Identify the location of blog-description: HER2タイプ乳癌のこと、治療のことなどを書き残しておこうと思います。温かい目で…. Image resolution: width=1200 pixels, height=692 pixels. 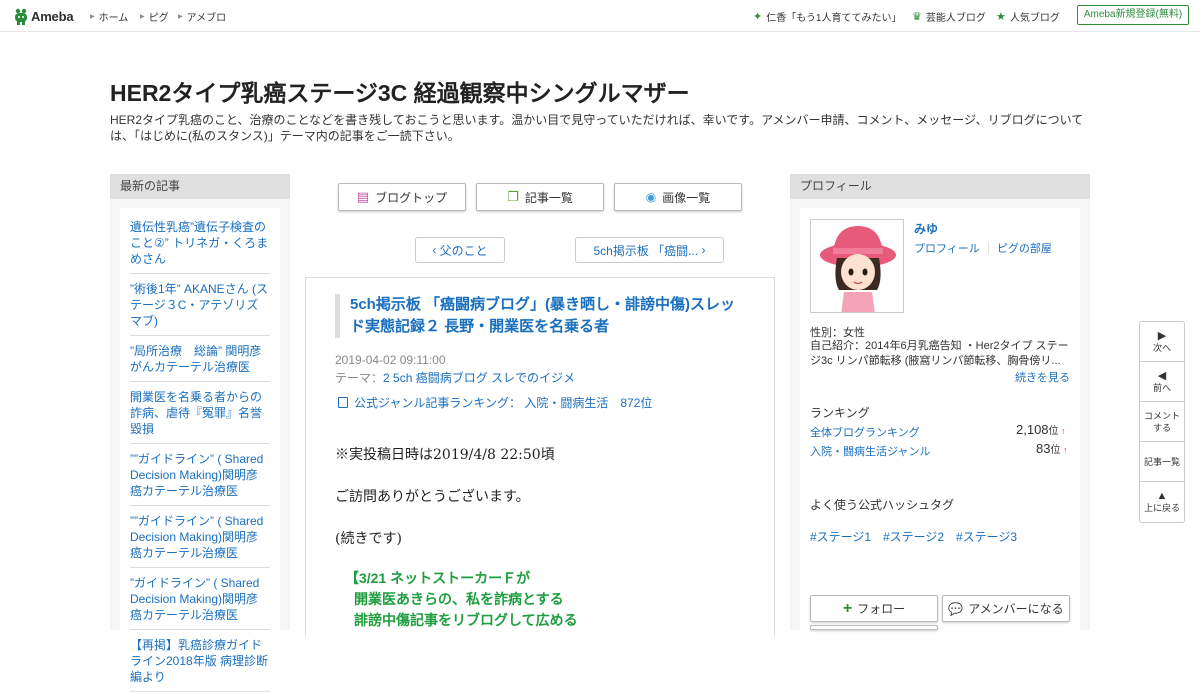
(597, 128).